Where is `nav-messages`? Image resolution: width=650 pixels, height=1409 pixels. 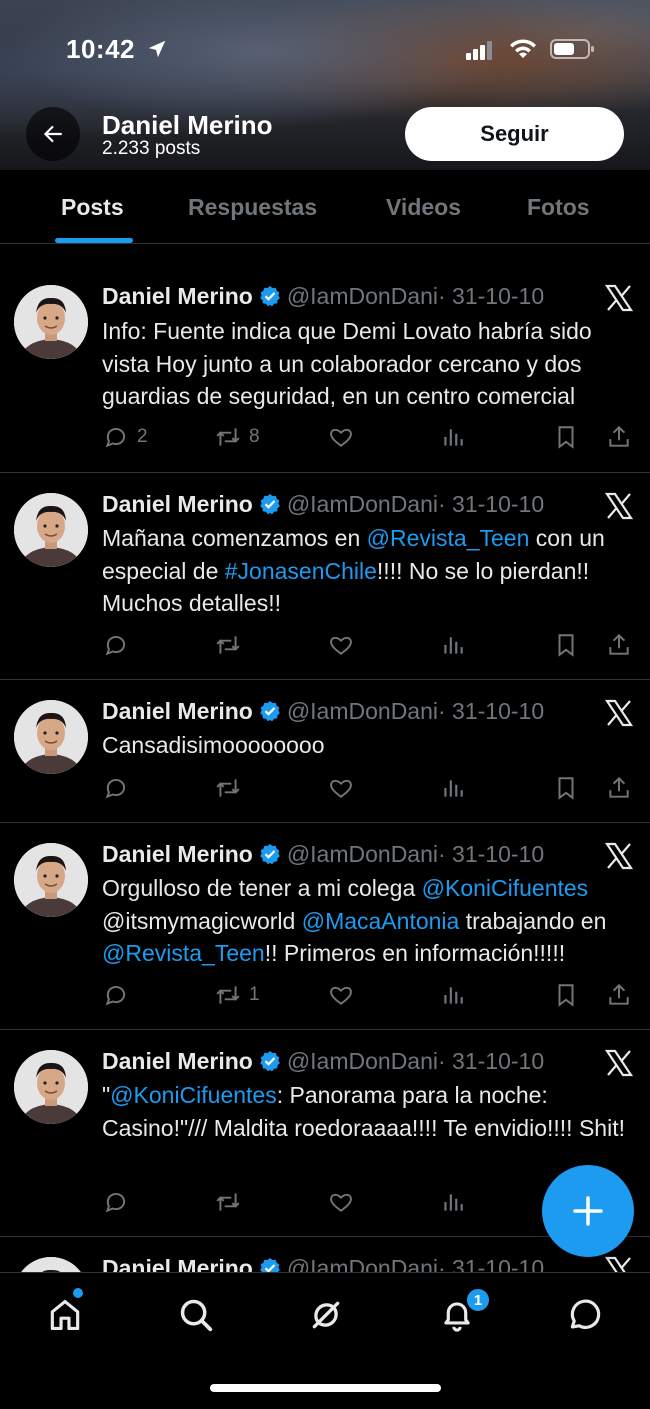
nav-messages is located at coordinates (585, 1315).